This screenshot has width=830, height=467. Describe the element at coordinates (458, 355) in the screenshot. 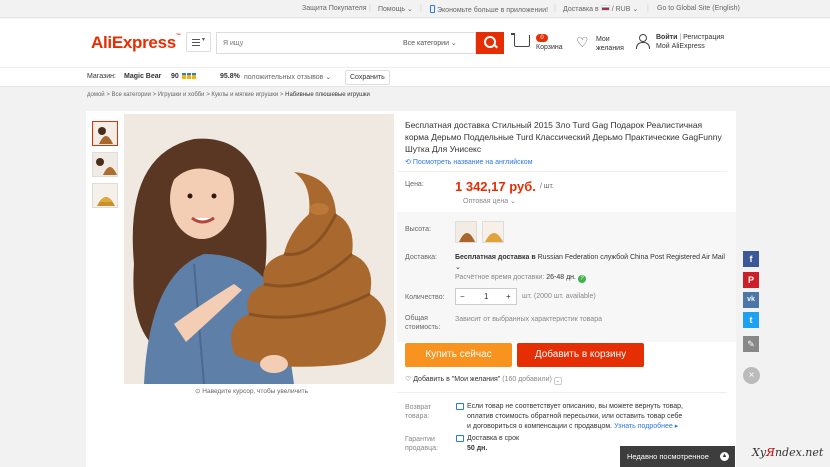

I see `buy-now-button: Купить сейчас` at that location.